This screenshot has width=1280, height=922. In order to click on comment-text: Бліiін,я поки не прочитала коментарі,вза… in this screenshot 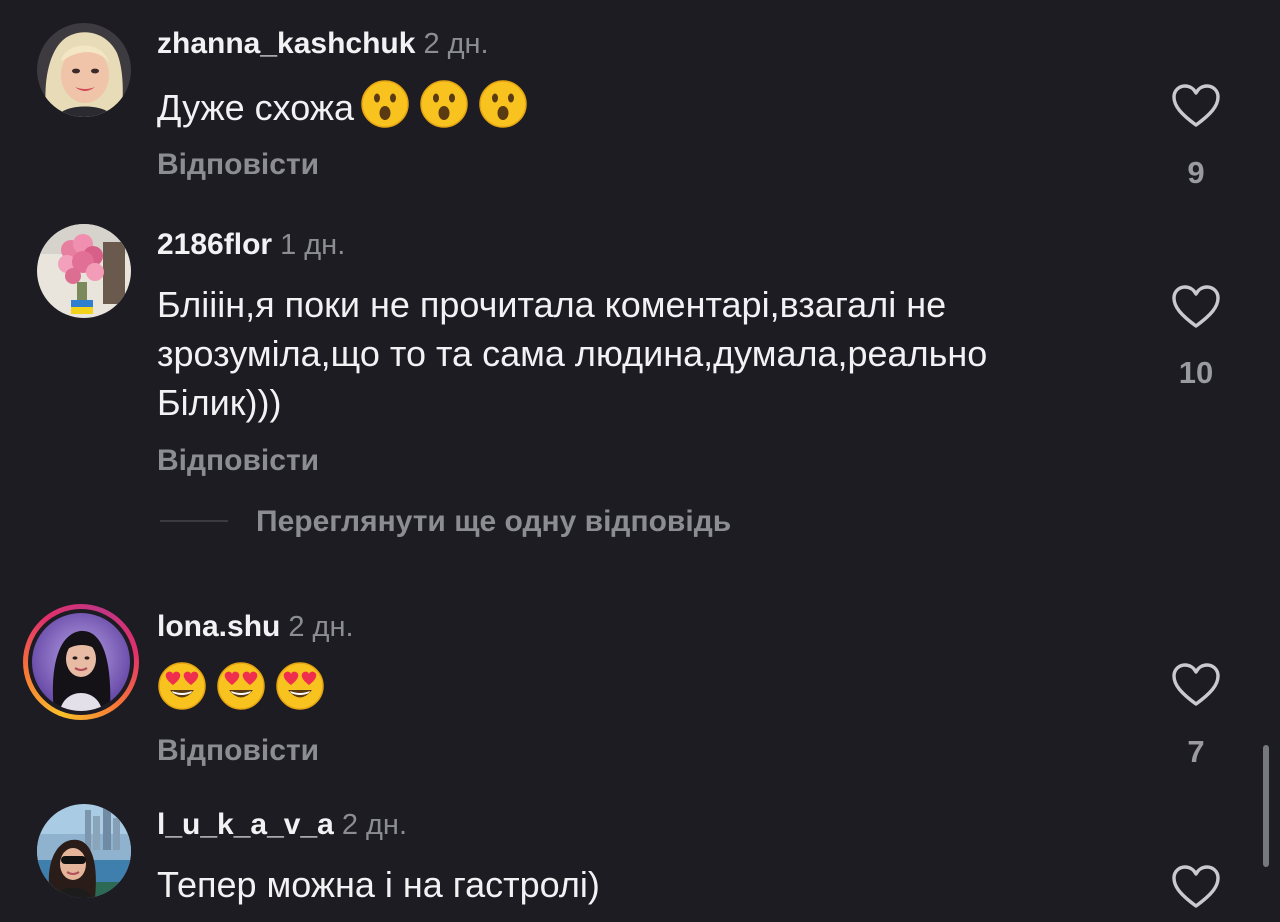, I will do `click(572, 353)`.